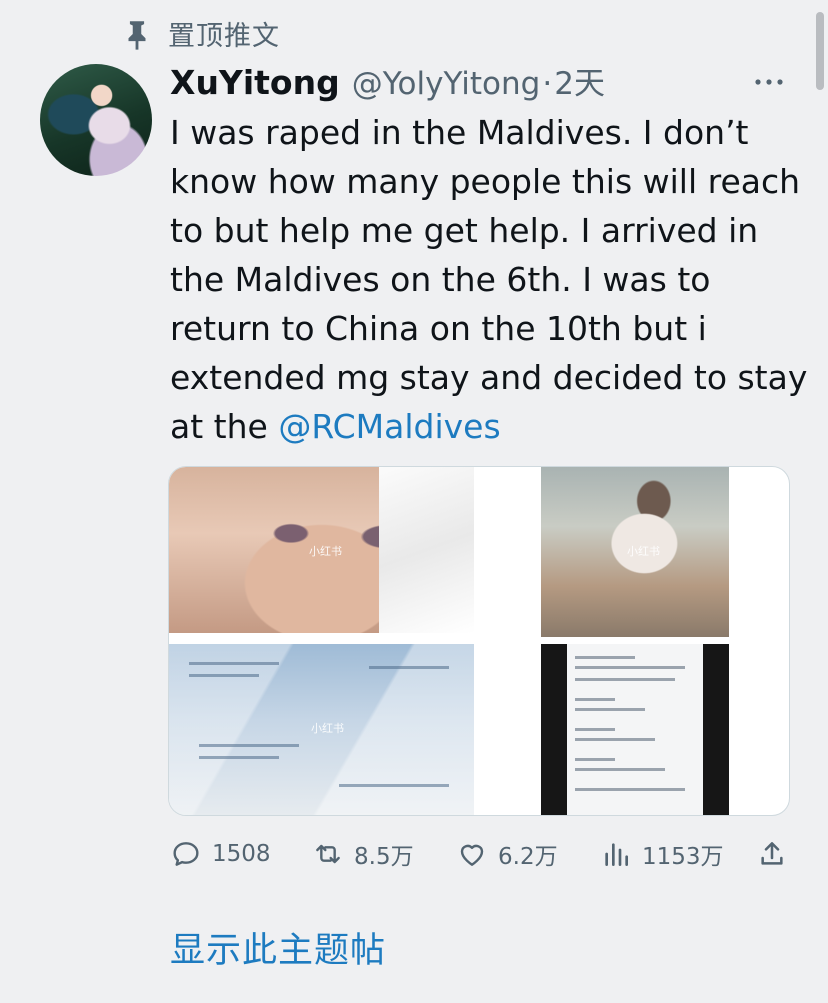 This screenshot has height=1003, width=828. Describe the element at coordinates (137, 35) in the screenshot. I see `pin-icon` at that location.